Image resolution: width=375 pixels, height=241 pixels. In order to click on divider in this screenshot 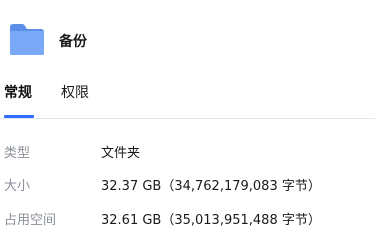, I will do `click(187, 118)`.